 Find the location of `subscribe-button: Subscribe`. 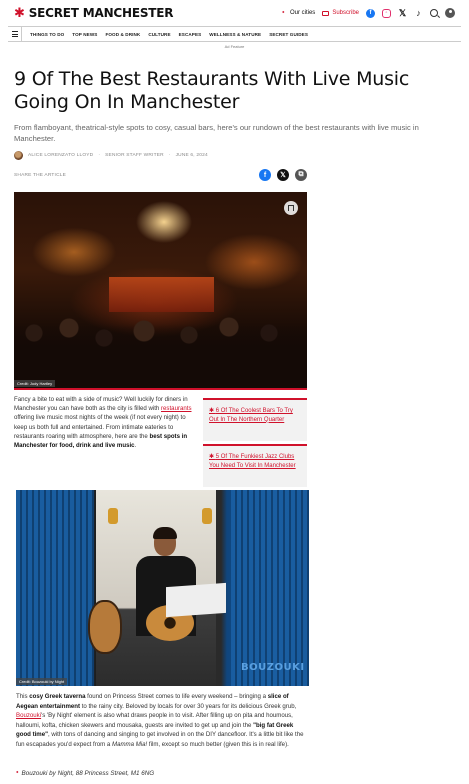

subscribe-button: Subscribe is located at coordinates (340, 13).